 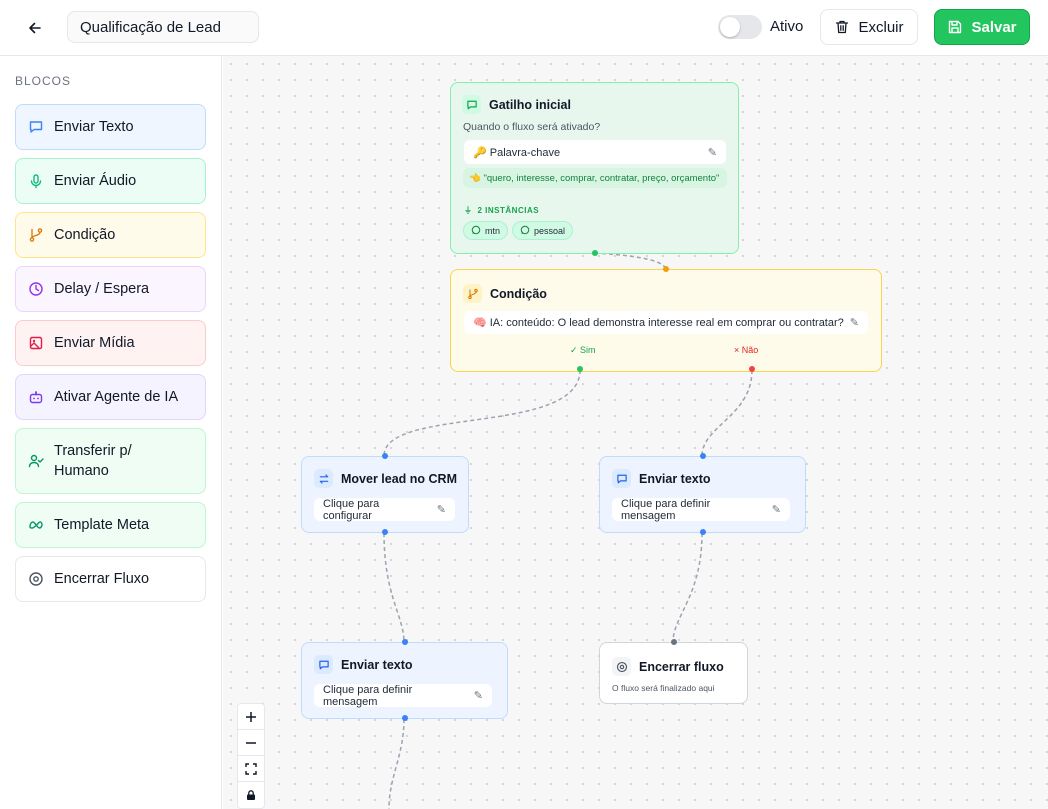 I want to click on crm-input-handle, so click(x=385, y=456).